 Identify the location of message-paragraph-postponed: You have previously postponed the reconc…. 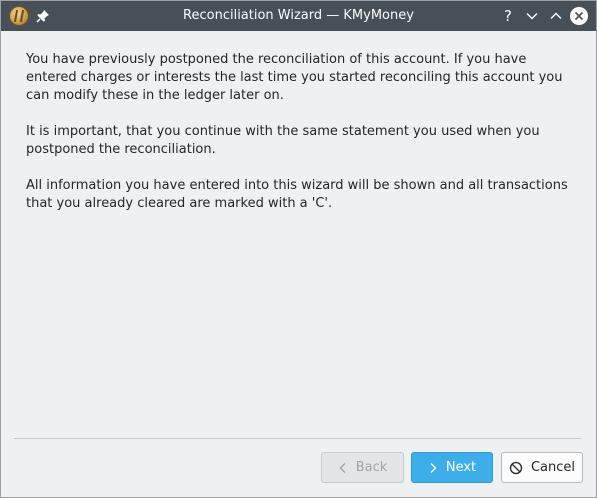
(294, 77).